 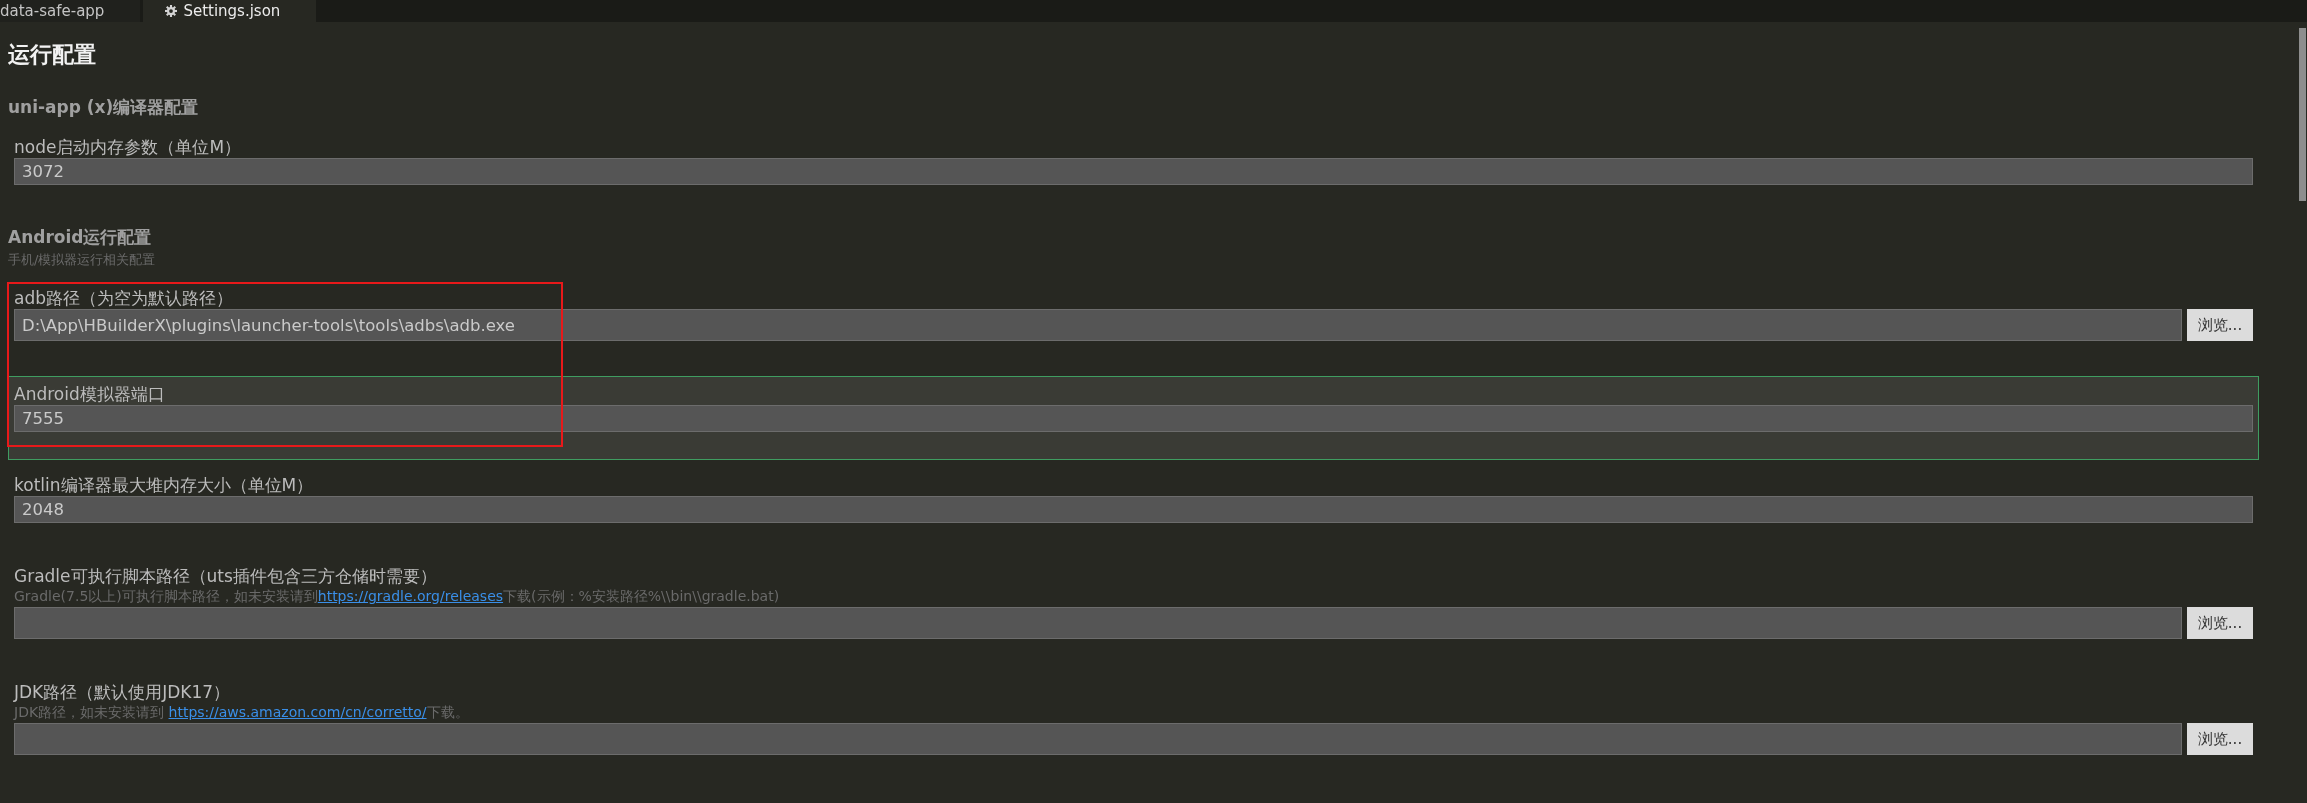 I want to click on text-field: 2048, so click(x=1133, y=509).